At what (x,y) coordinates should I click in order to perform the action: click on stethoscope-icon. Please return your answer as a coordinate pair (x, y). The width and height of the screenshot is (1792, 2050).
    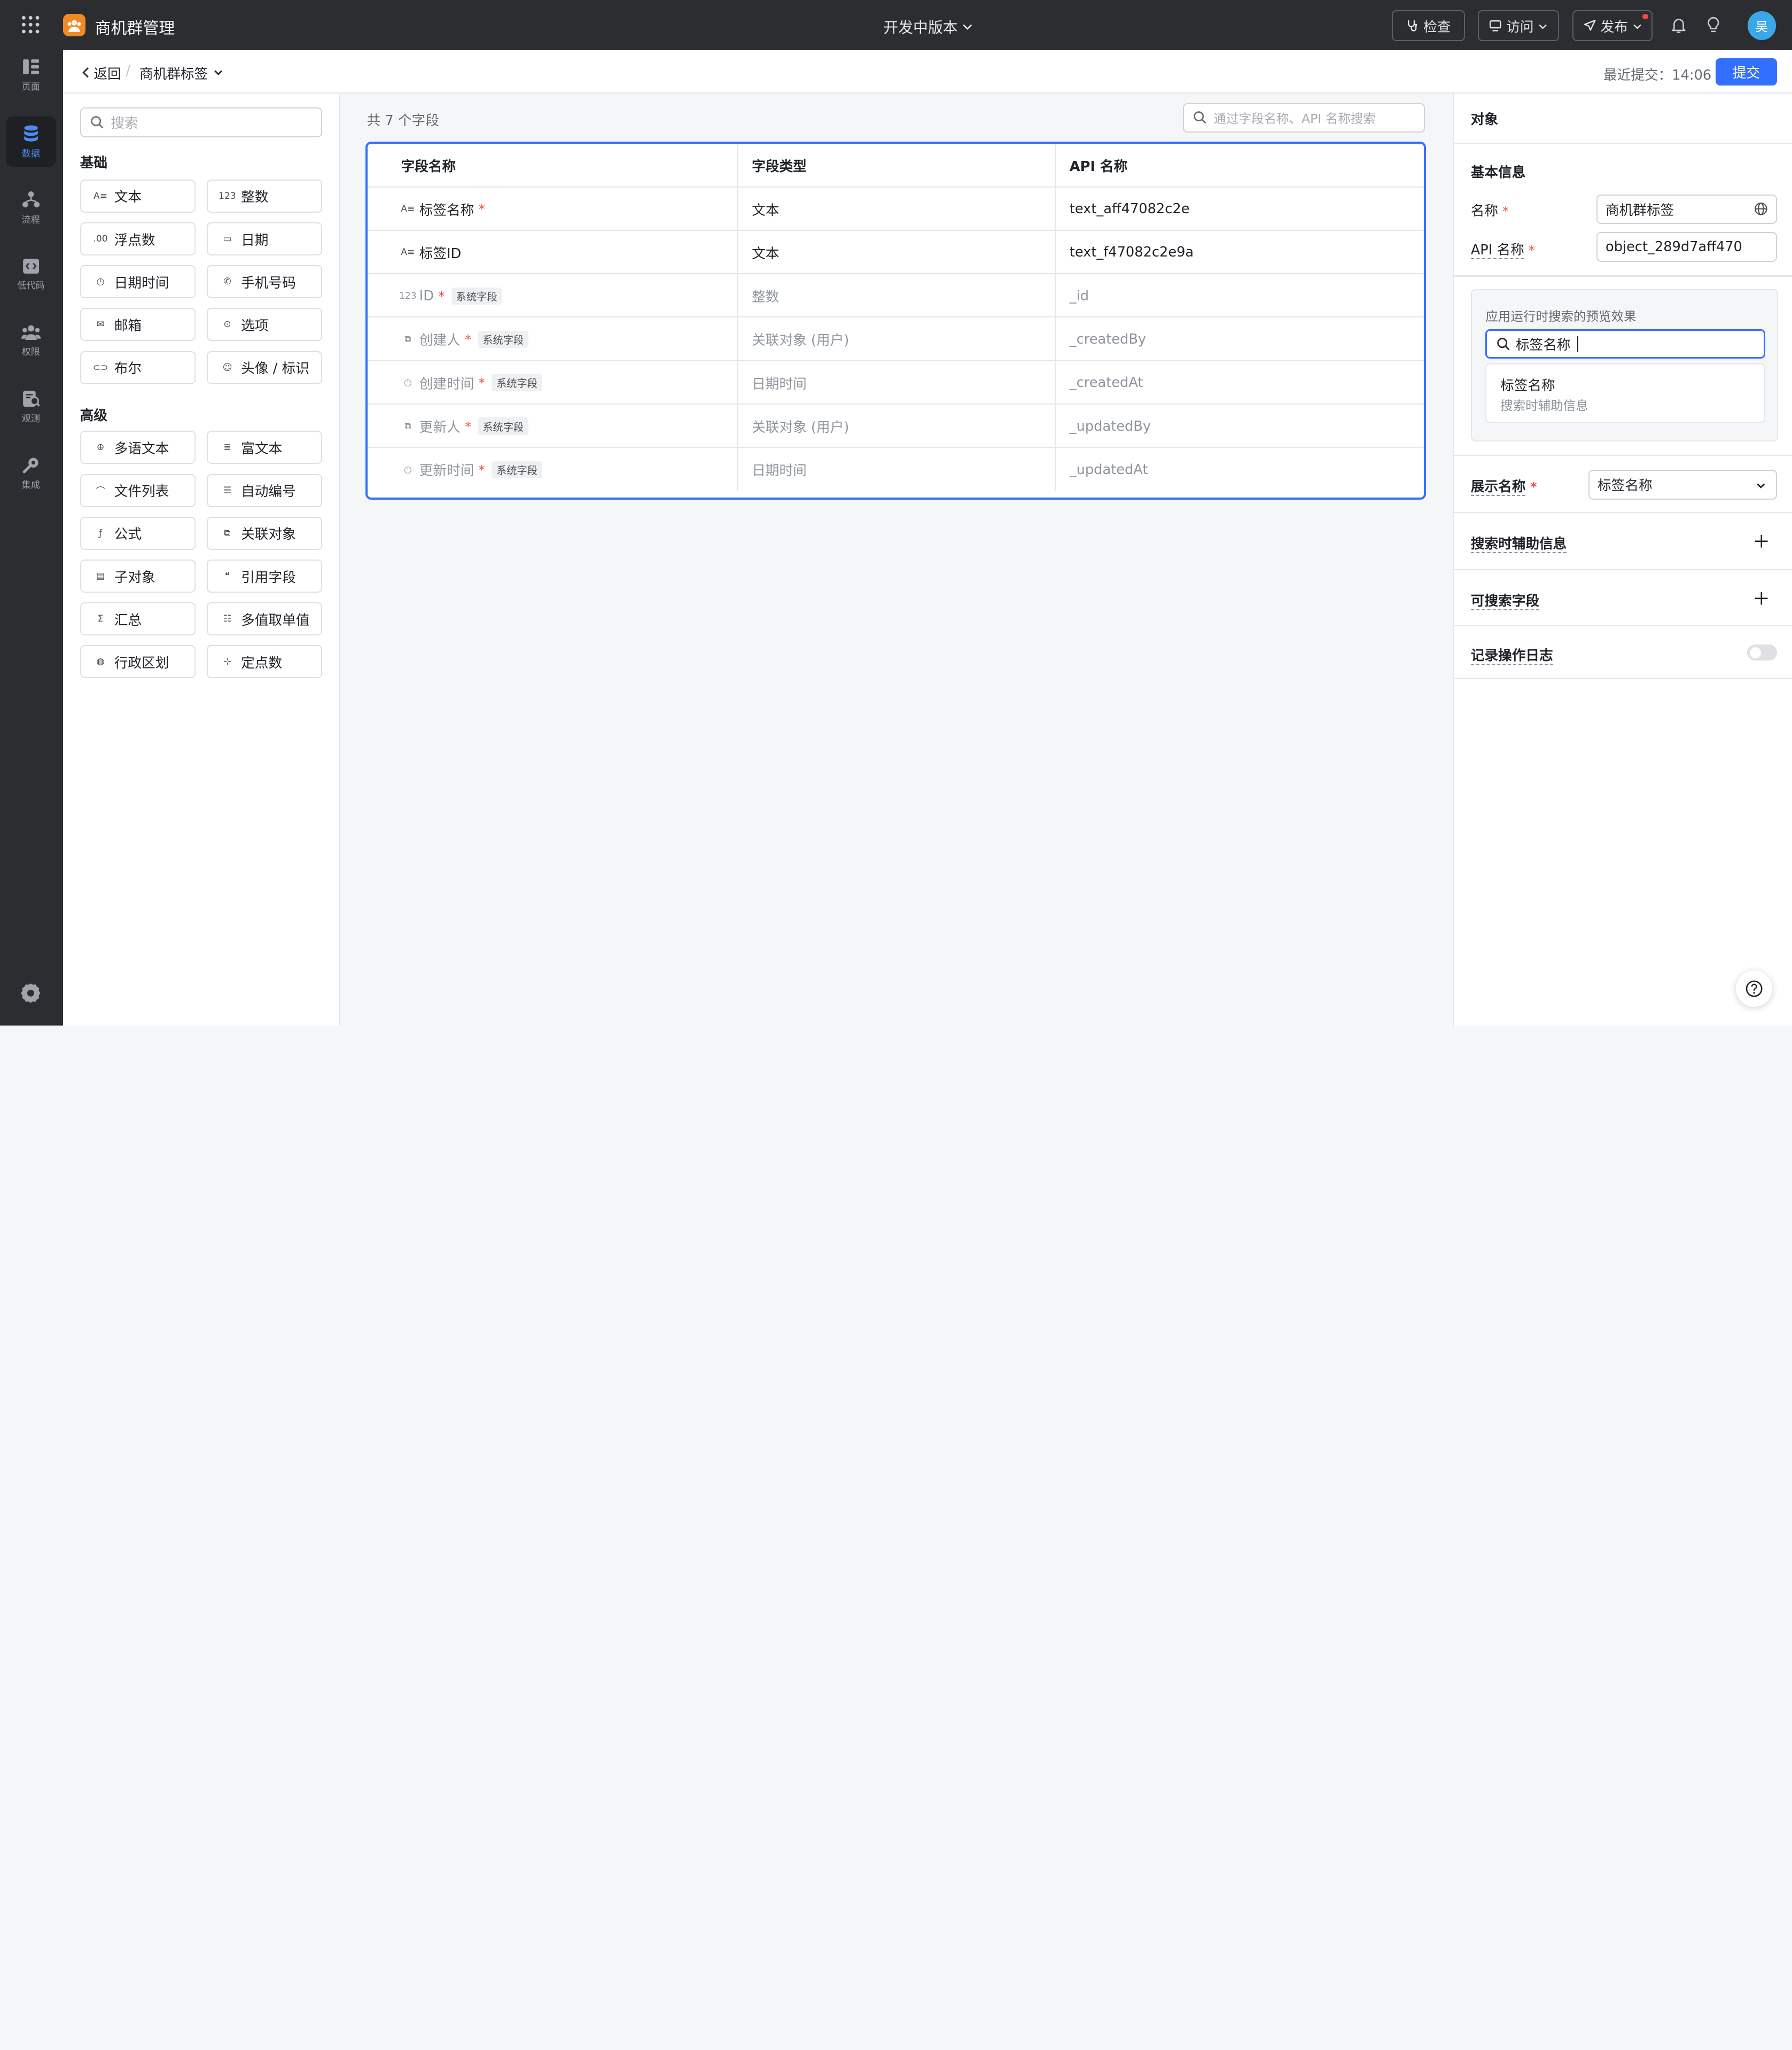
    Looking at the image, I should click on (1413, 25).